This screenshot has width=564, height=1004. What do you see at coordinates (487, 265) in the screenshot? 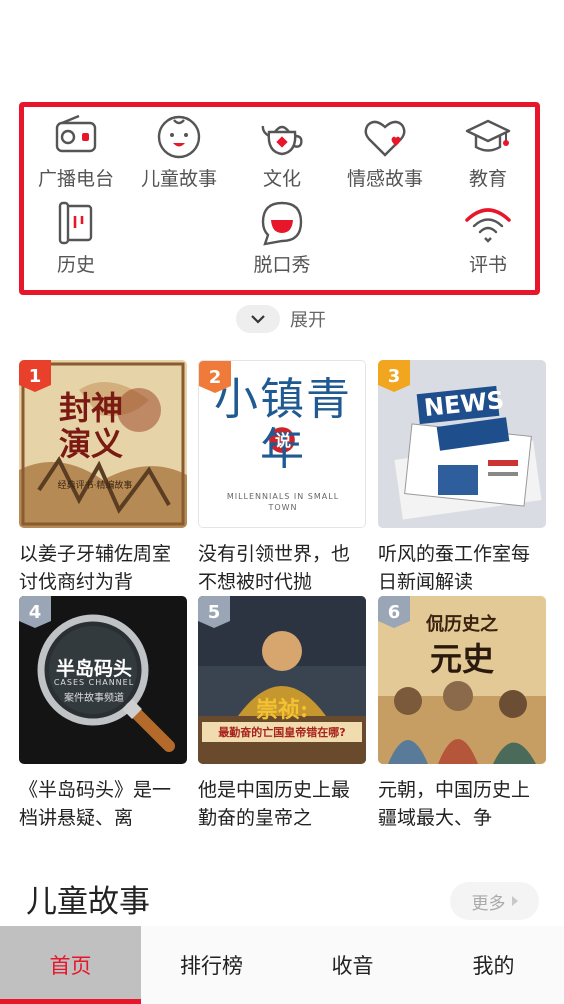
I see `category-label: 评书` at bounding box center [487, 265].